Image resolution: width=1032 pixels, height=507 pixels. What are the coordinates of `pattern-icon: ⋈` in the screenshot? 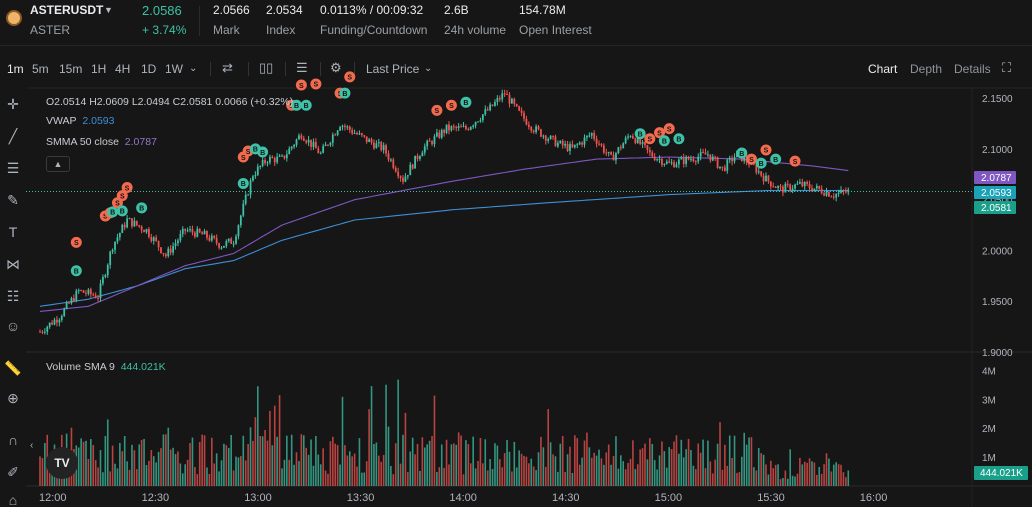 It's located at (13, 264).